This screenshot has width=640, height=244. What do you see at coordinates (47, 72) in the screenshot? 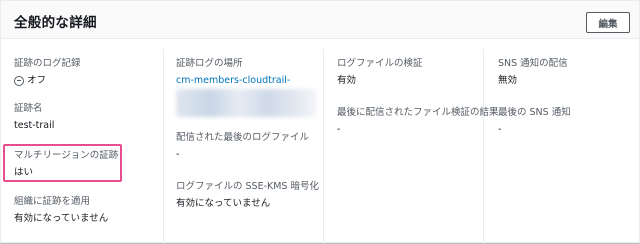
I see `log-record-field: 証跡のログ記録 オフ` at bounding box center [47, 72].